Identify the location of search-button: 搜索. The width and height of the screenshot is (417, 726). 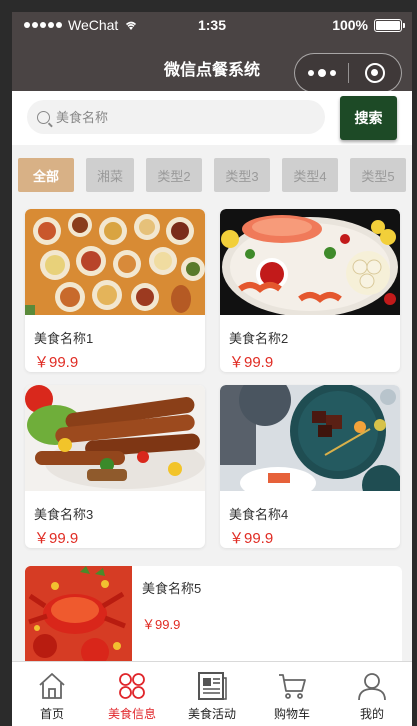
(368, 118).